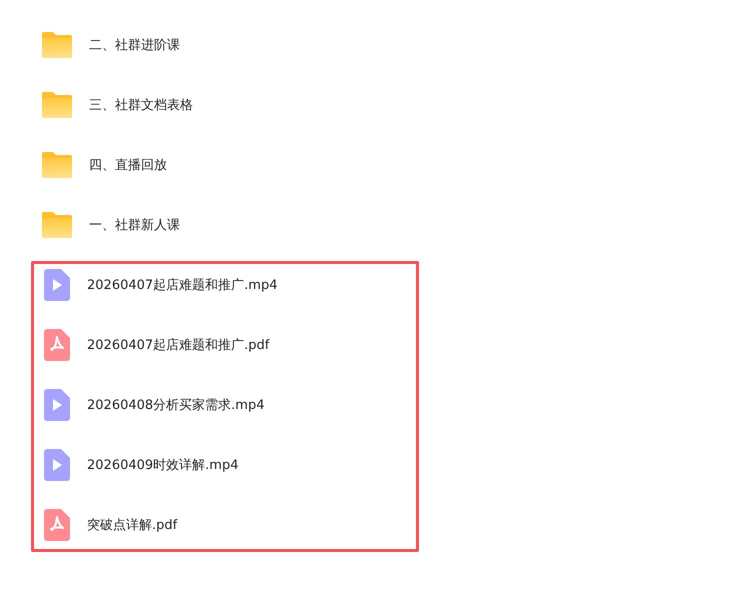 The width and height of the screenshot is (738, 590). Describe the element at coordinates (162, 465) in the screenshot. I see `file-name: 20260409时效详解.mp4` at that location.